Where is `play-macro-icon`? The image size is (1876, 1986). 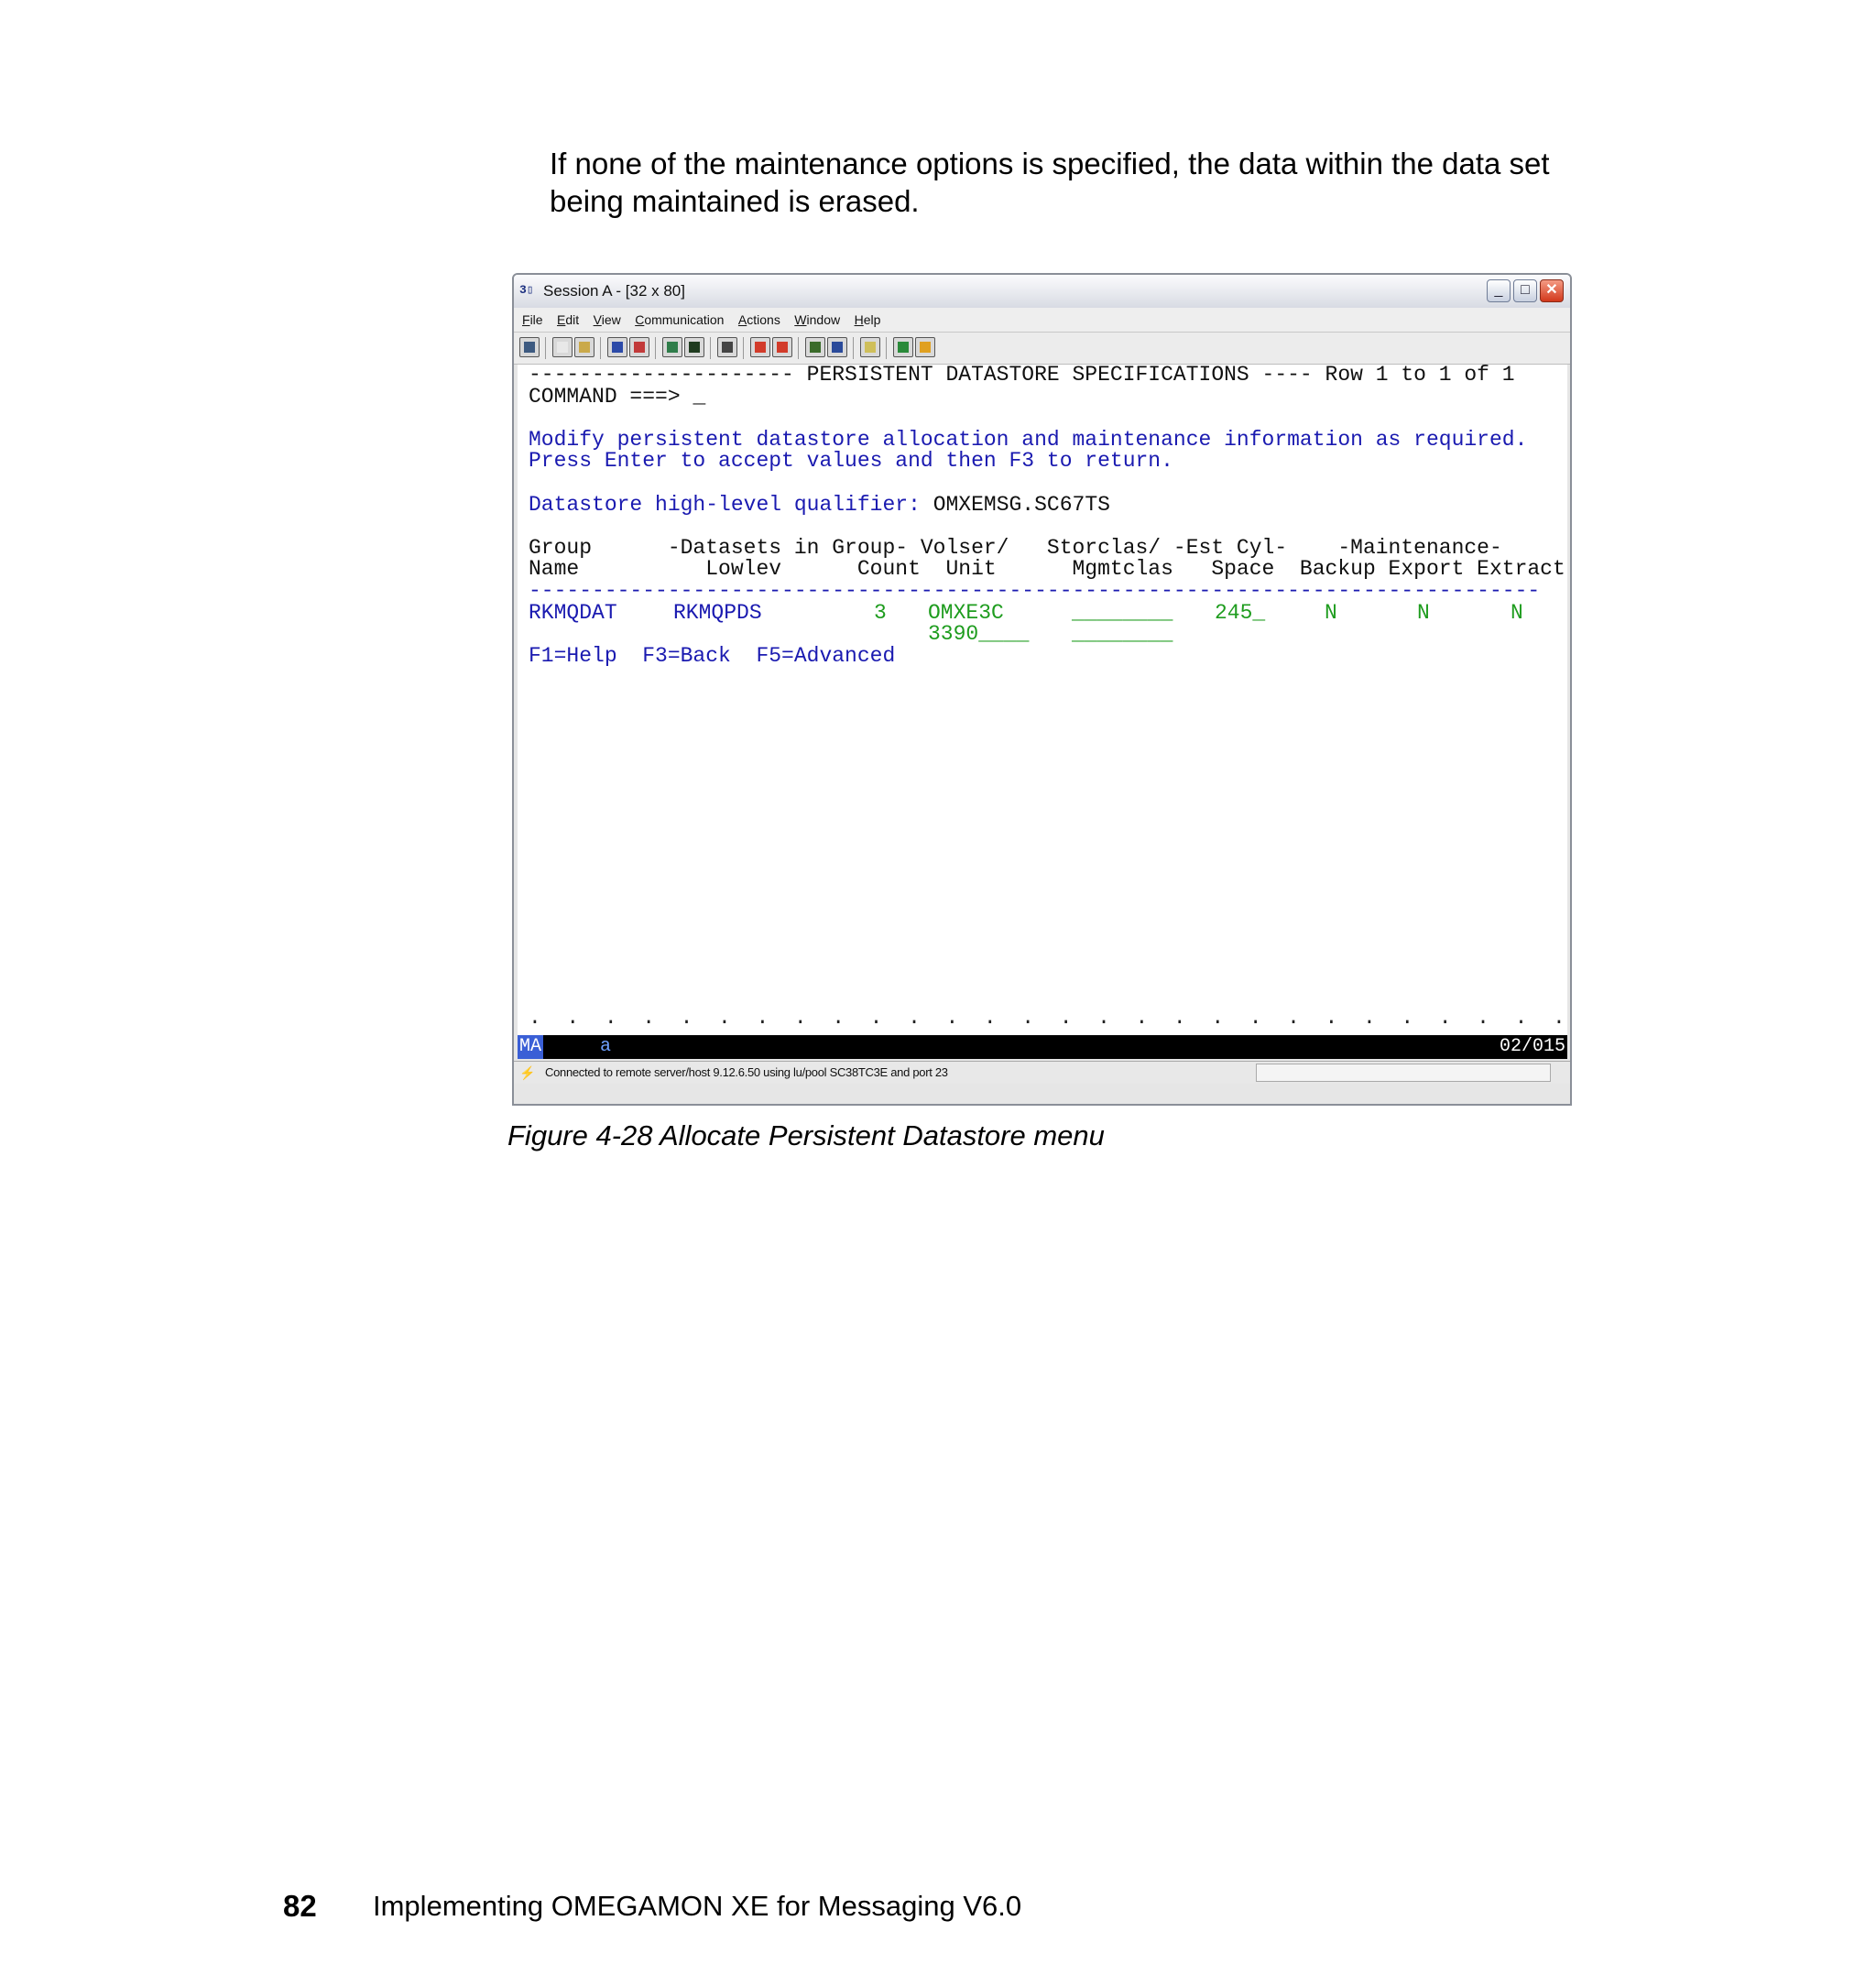
play-macro-icon is located at coordinates (782, 347).